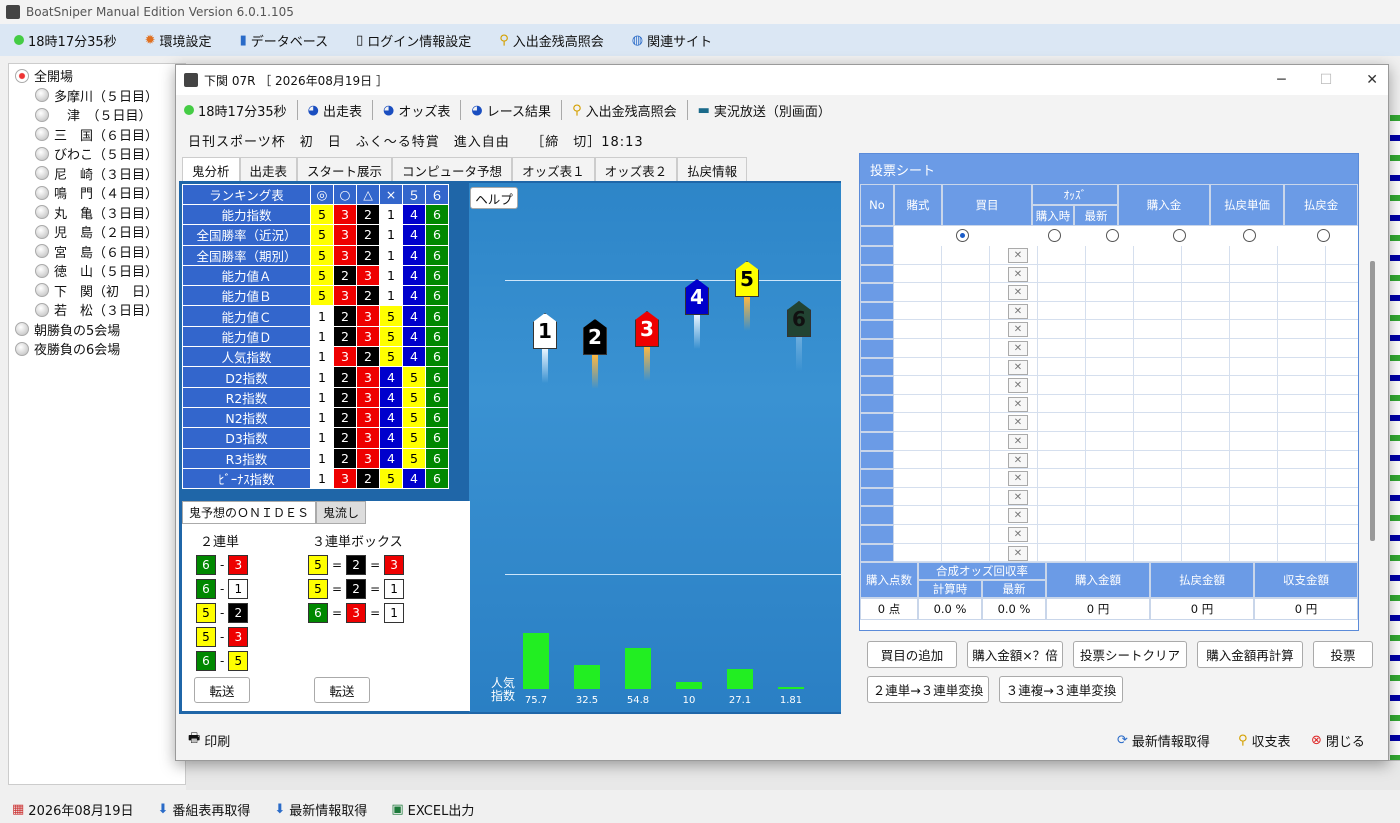 Image resolution: width=1400 pixels, height=823 pixels. Describe the element at coordinates (700, 809) in the screenshot. I see `bottom-bar: ▦ 2026年08月19日 ⬇ 番組表再取得 ⬇ 最新情報取得 ▣ EXCEL出力` at that location.